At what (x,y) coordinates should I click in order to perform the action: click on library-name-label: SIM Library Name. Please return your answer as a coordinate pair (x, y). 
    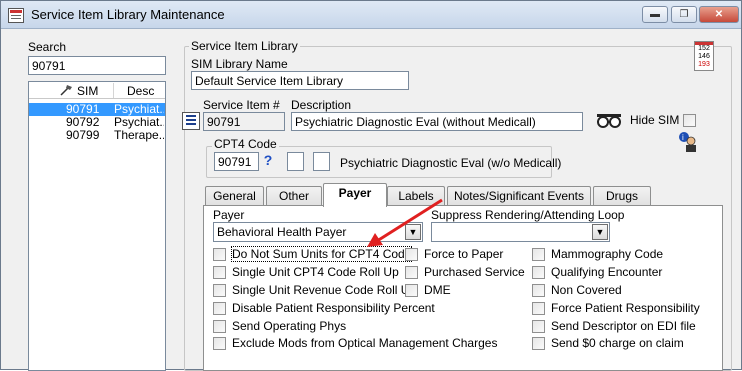
    Looking at the image, I should click on (239, 64).